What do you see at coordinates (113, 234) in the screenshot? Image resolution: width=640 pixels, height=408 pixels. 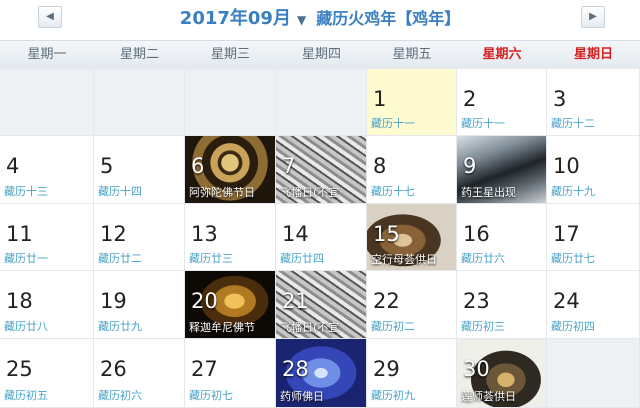 I see `day-number: 12` at bounding box center [113, 234].